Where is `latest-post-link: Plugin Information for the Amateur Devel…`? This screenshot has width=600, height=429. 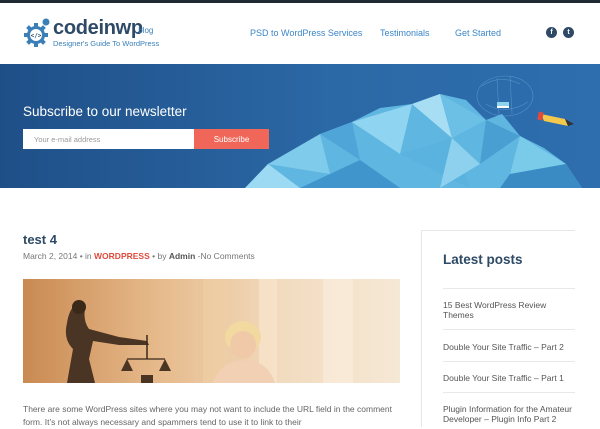
latest-post-link: Plugin Information for the Amateur Devel… is located at coordinates (509, 414).